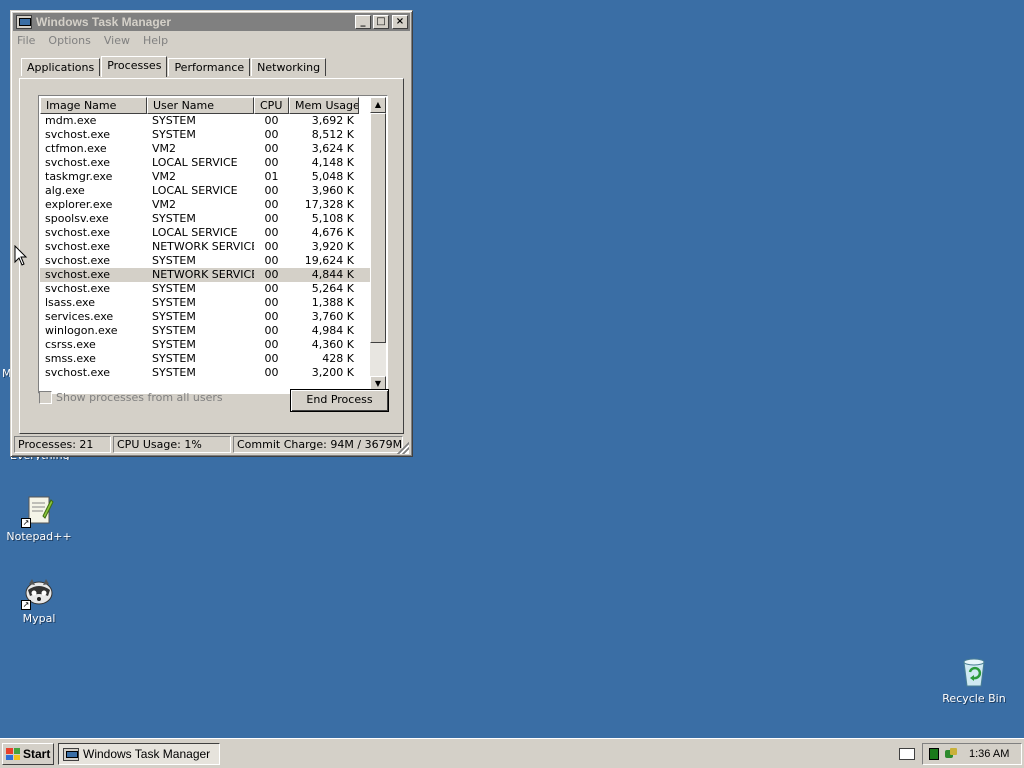  I want to click on table-row: svchost.exe LOCAL SERVICE 00 4,148 K, so click(205, 163).